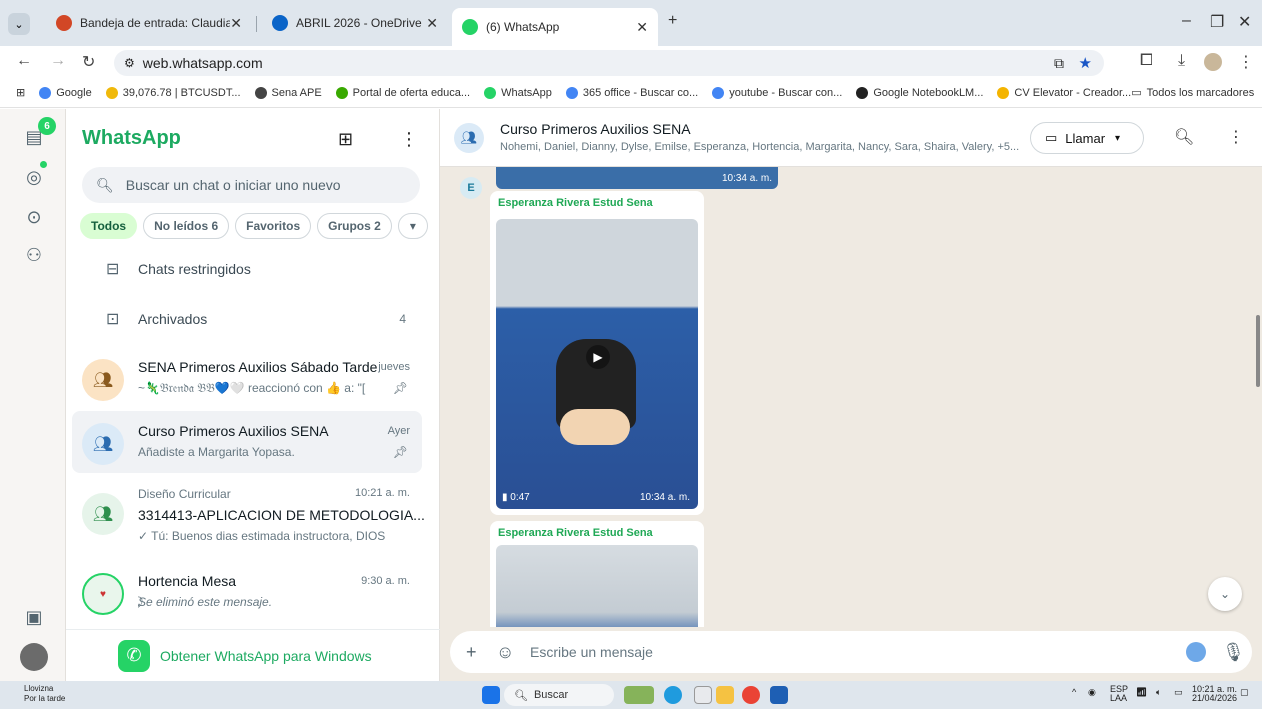 This screenshot has width=1262, height=709. What do you see at coordinates (672, 21) in the screenshot?
I see `new-tab-button: +` at bounding box center [672, 21].